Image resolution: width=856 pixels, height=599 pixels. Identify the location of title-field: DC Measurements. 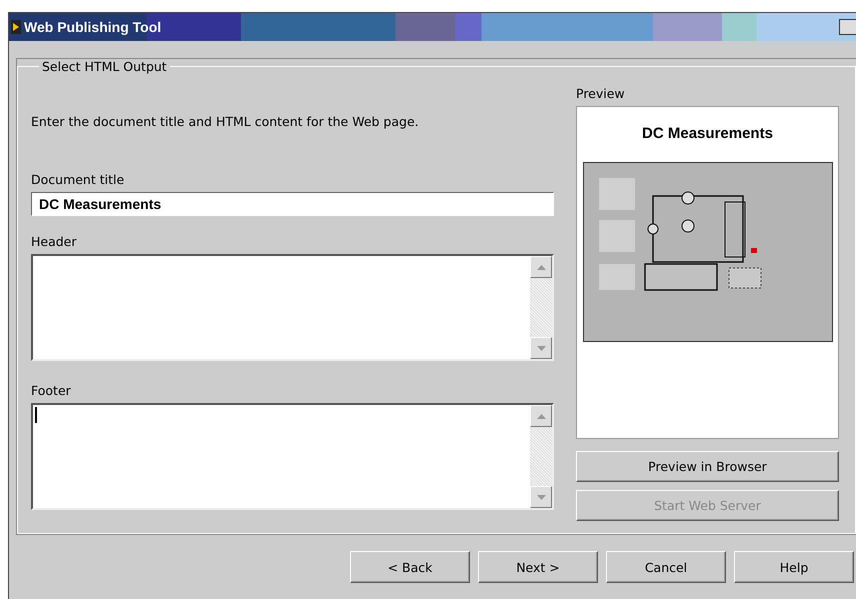
(292, 204).